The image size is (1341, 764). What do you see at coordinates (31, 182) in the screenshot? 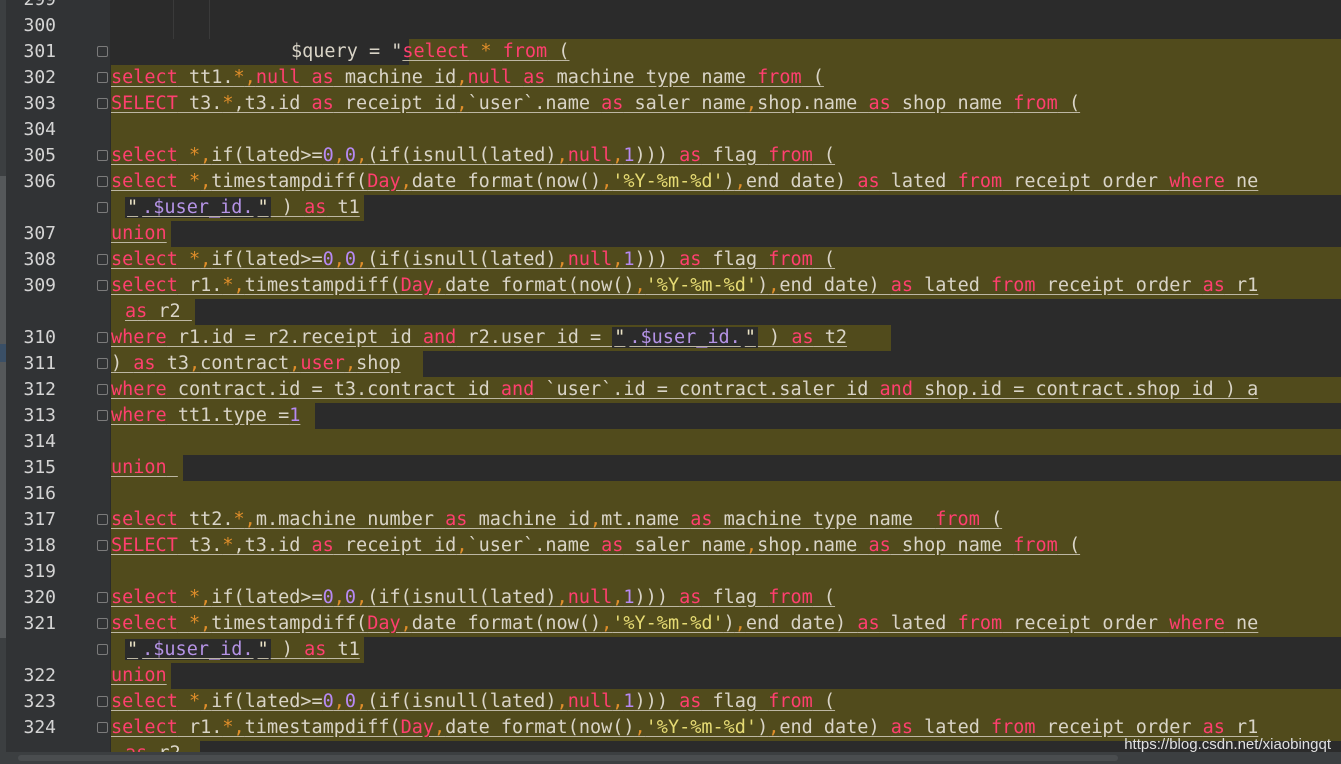
I see `line-number: 306` at bounding box center [31, 182].